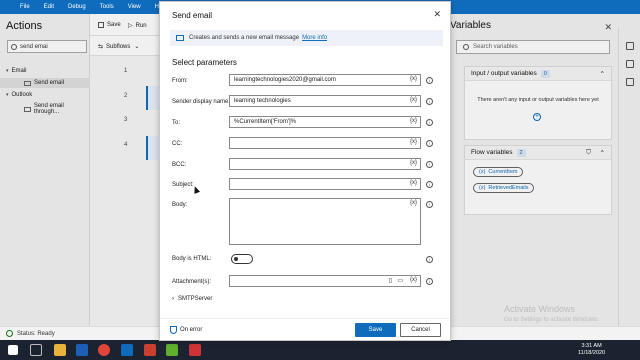  I want to click on status-ok-icon, so click(9, 333).